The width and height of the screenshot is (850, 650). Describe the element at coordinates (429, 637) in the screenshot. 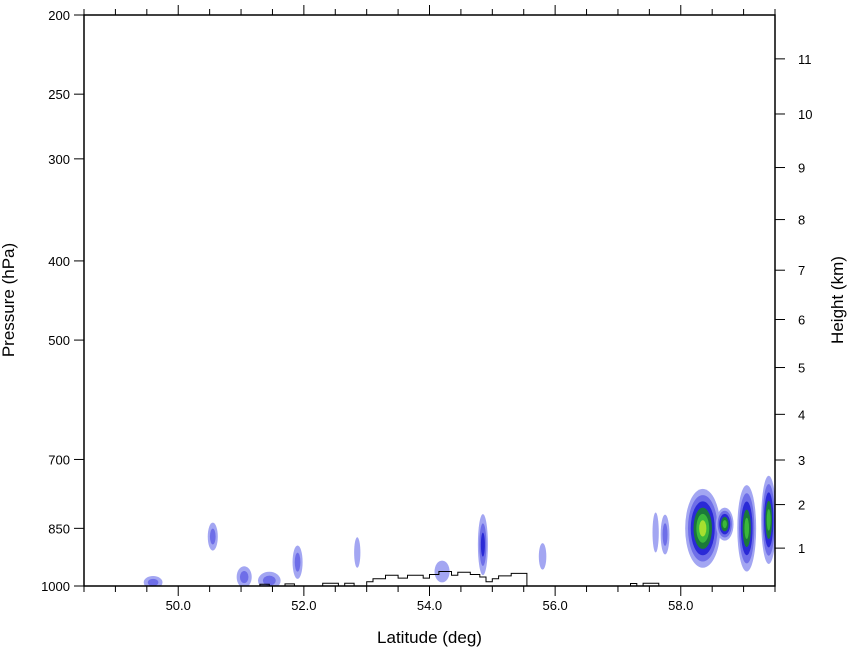

I see `x-axis-title: Latitude (deg)` at that location.